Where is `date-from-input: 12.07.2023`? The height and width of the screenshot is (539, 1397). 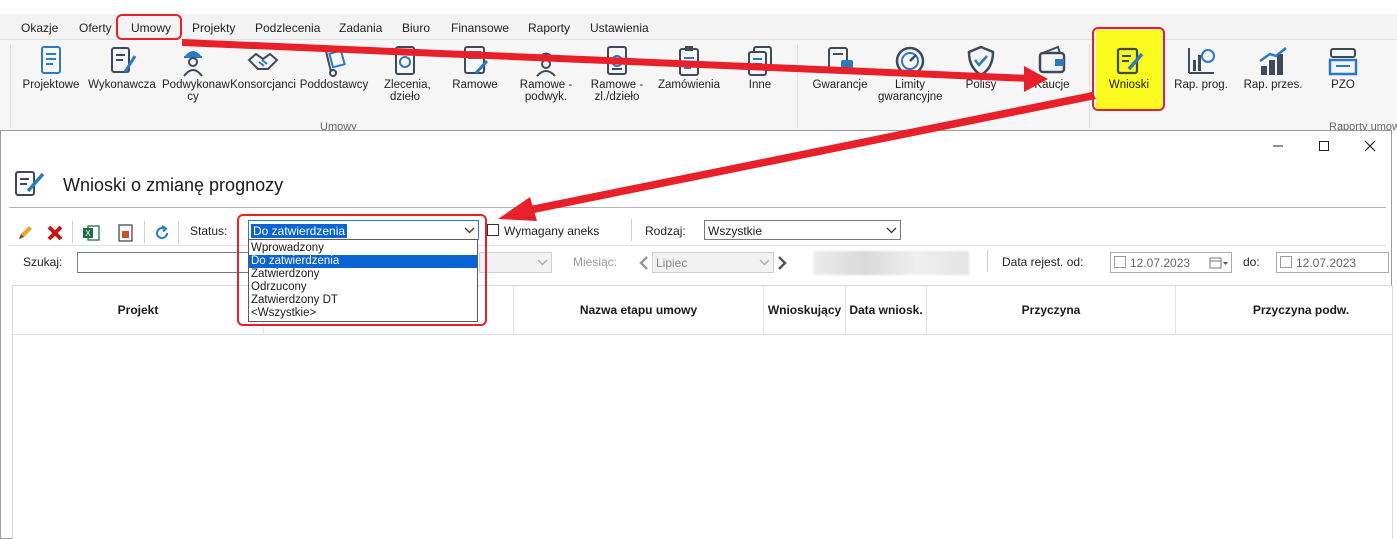 date-from-input: 12.07.2023 is located at coordinates (1171, 262).